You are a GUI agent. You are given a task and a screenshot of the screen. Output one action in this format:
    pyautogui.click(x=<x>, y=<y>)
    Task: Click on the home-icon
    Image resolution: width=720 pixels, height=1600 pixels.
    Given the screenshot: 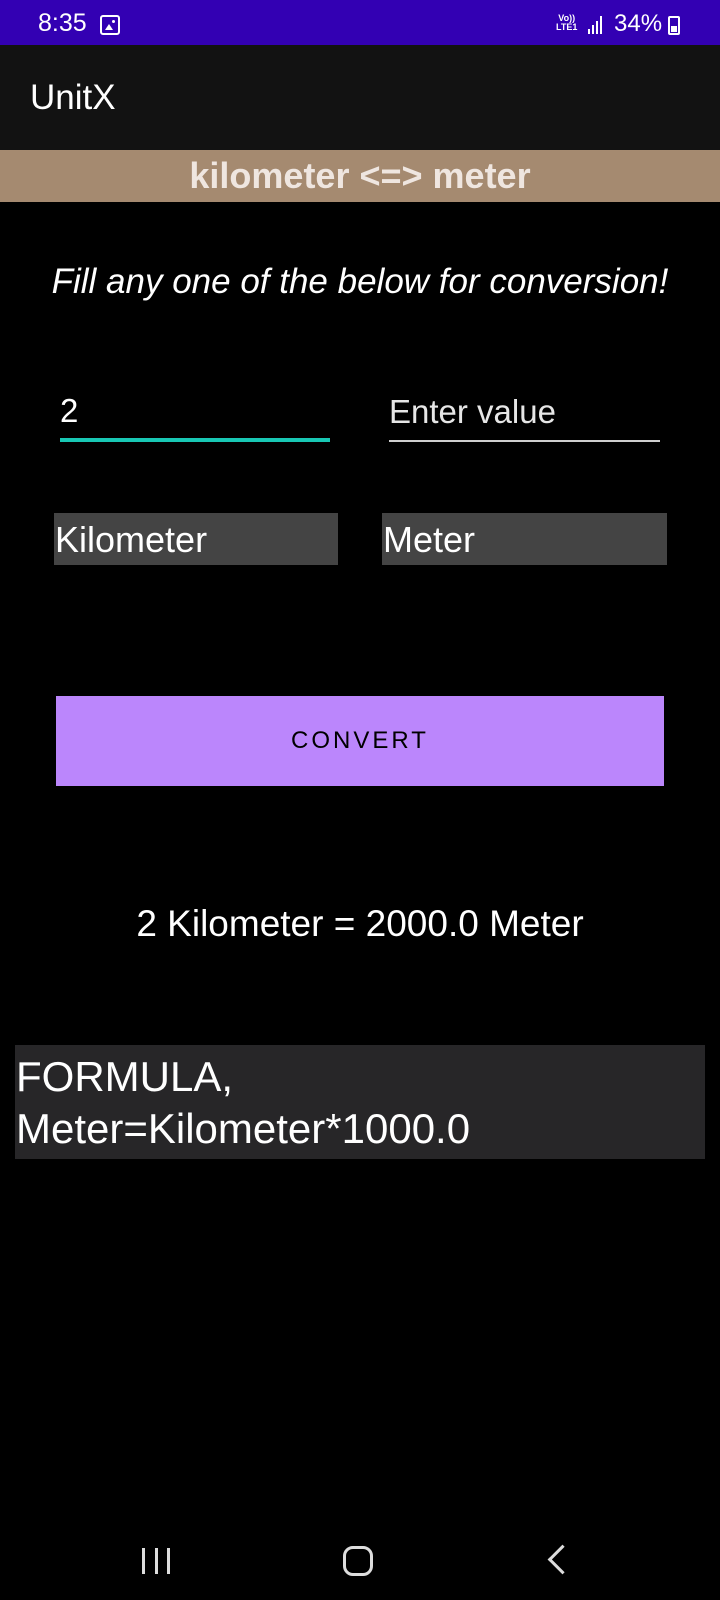 What is the action you would take?
    pyautogui.click(x=358, y=1561)
    